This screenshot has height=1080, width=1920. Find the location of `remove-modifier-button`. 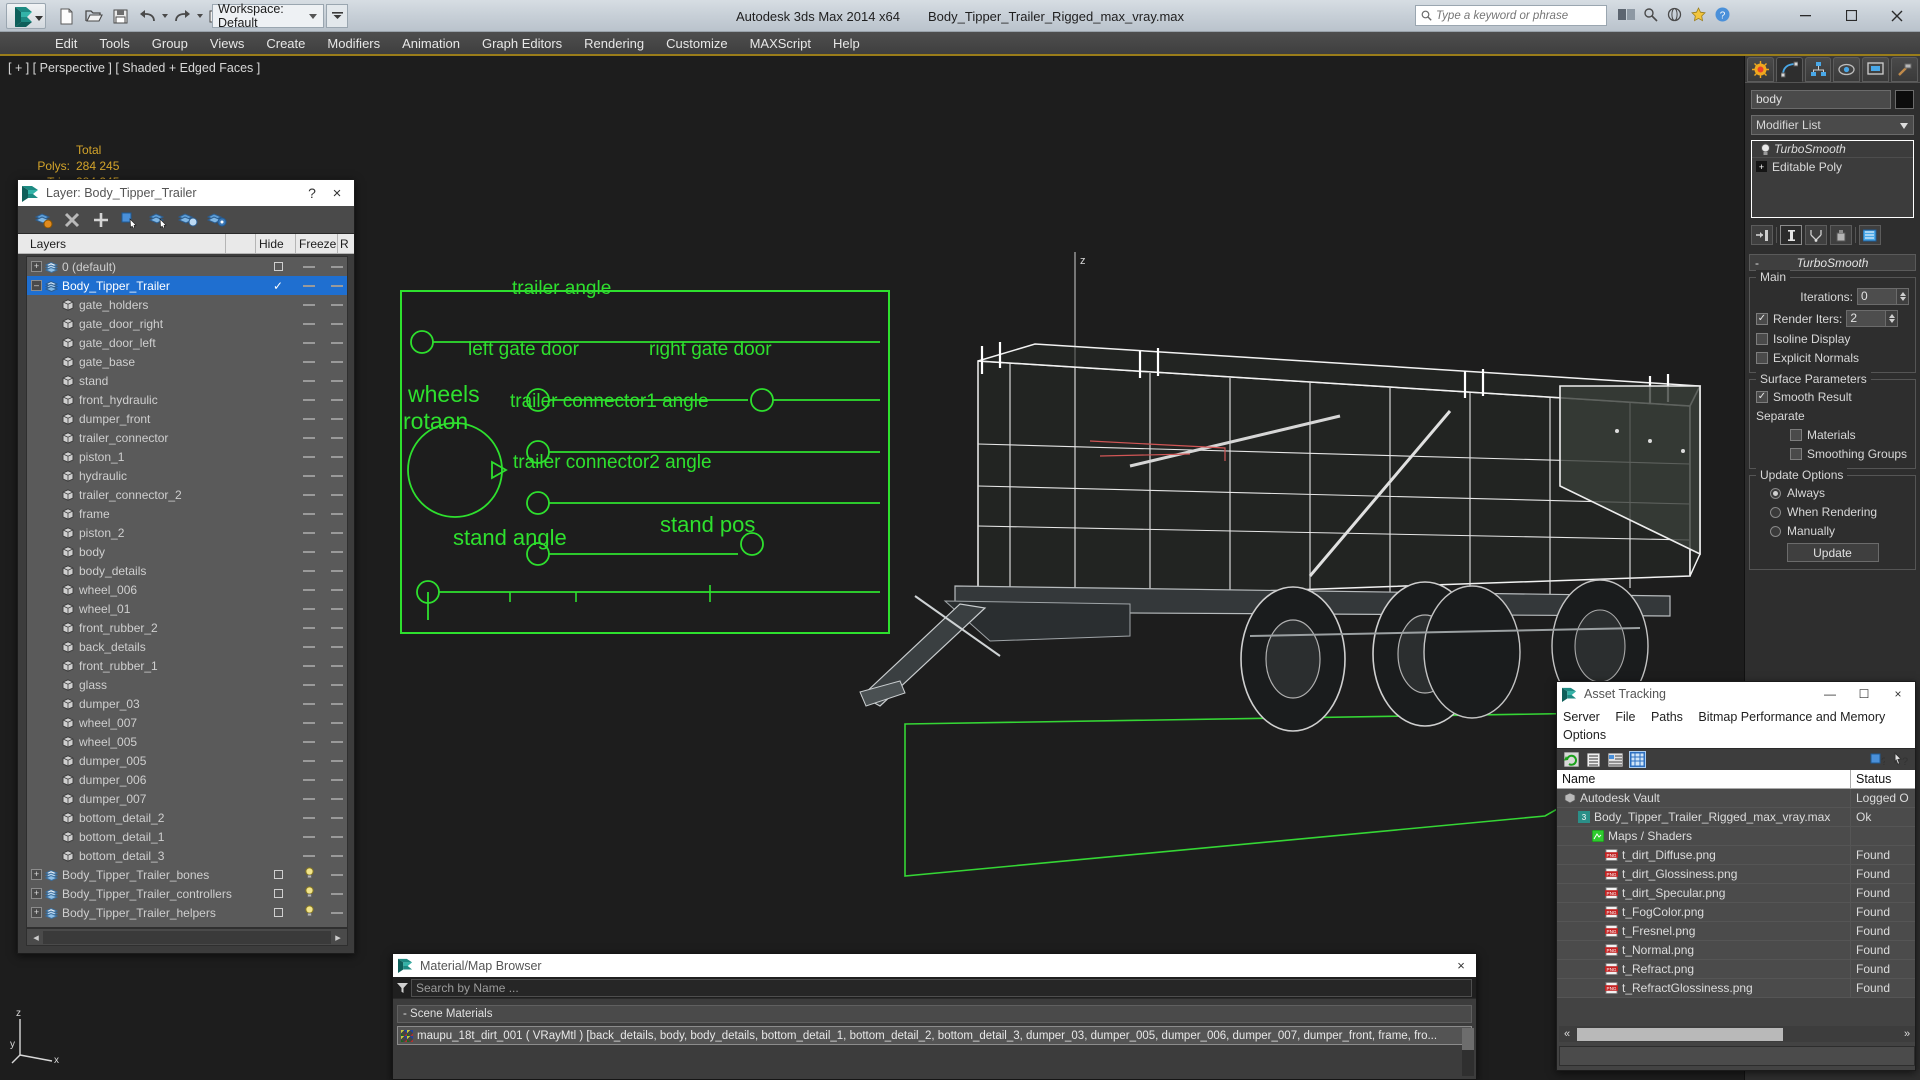

remove-modifier-button is located at coordinates (1841, 235).